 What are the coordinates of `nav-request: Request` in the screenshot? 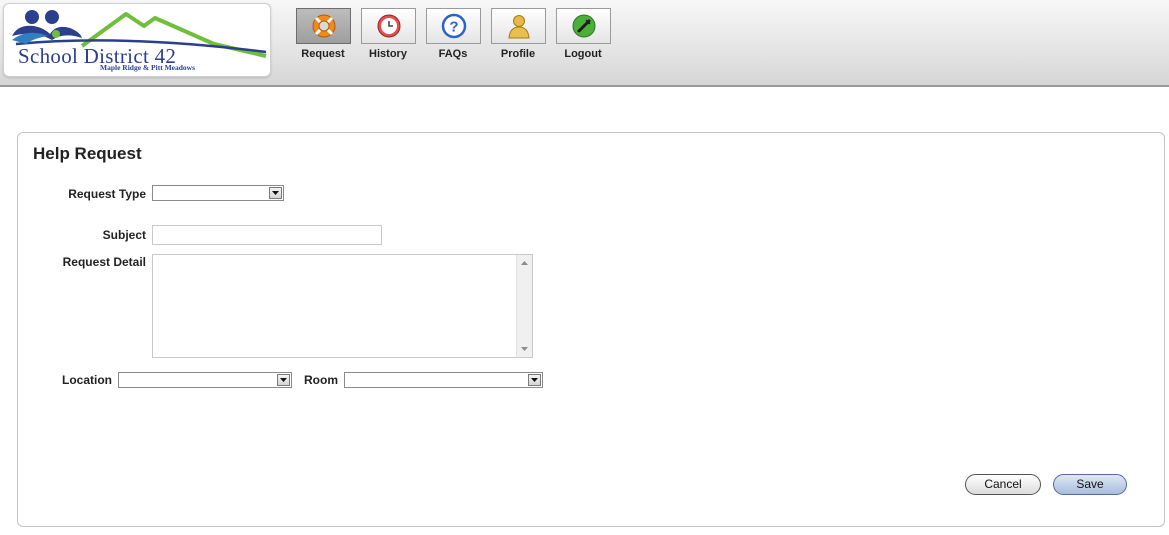 It's located at (324, 38).